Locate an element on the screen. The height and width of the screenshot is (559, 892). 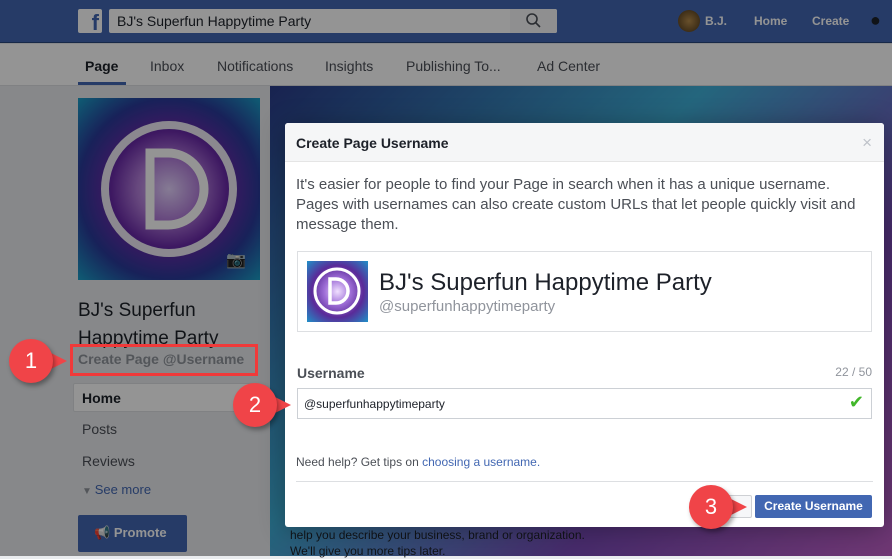
preview-picture is located at coordinates (337, 291).